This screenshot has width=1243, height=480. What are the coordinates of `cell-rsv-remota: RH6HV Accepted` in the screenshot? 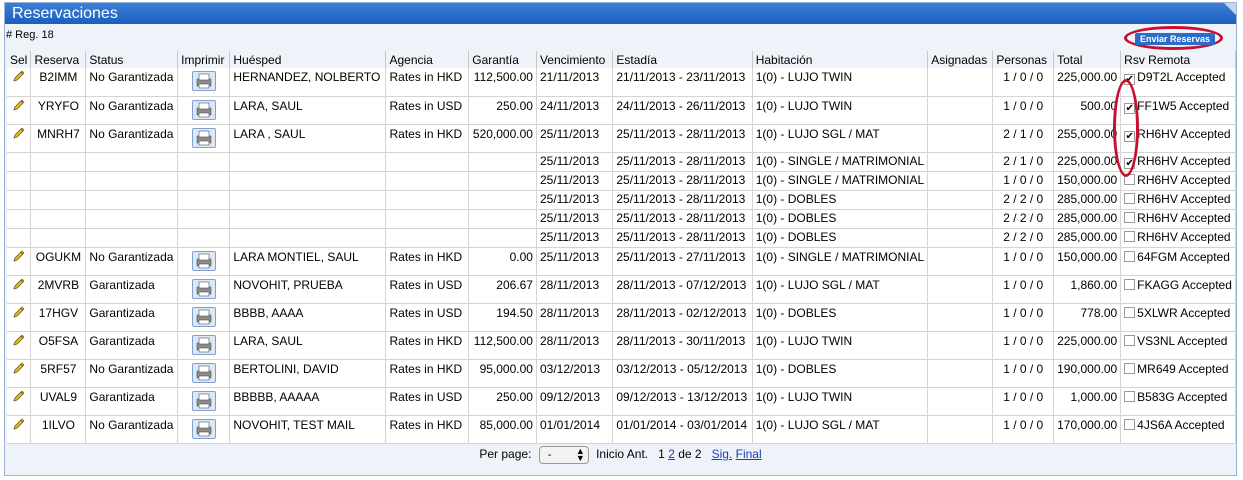 It's located at (1178, 219).